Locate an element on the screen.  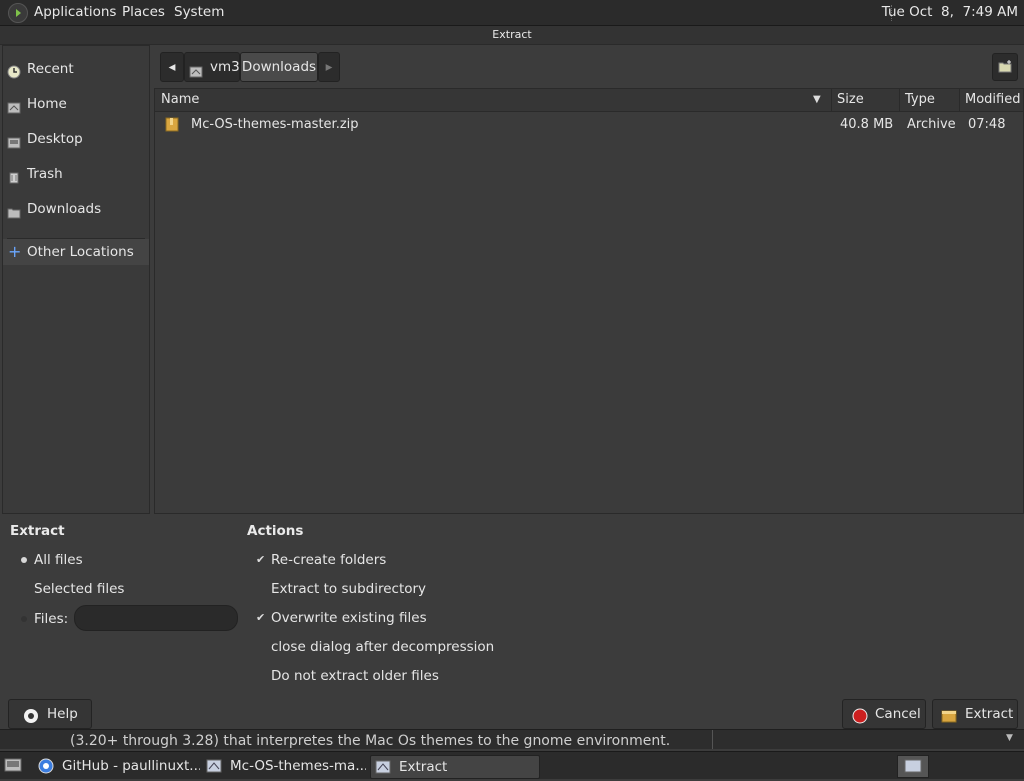
checkbox-label: Do not extract older files is located at coordinates (355, 676).